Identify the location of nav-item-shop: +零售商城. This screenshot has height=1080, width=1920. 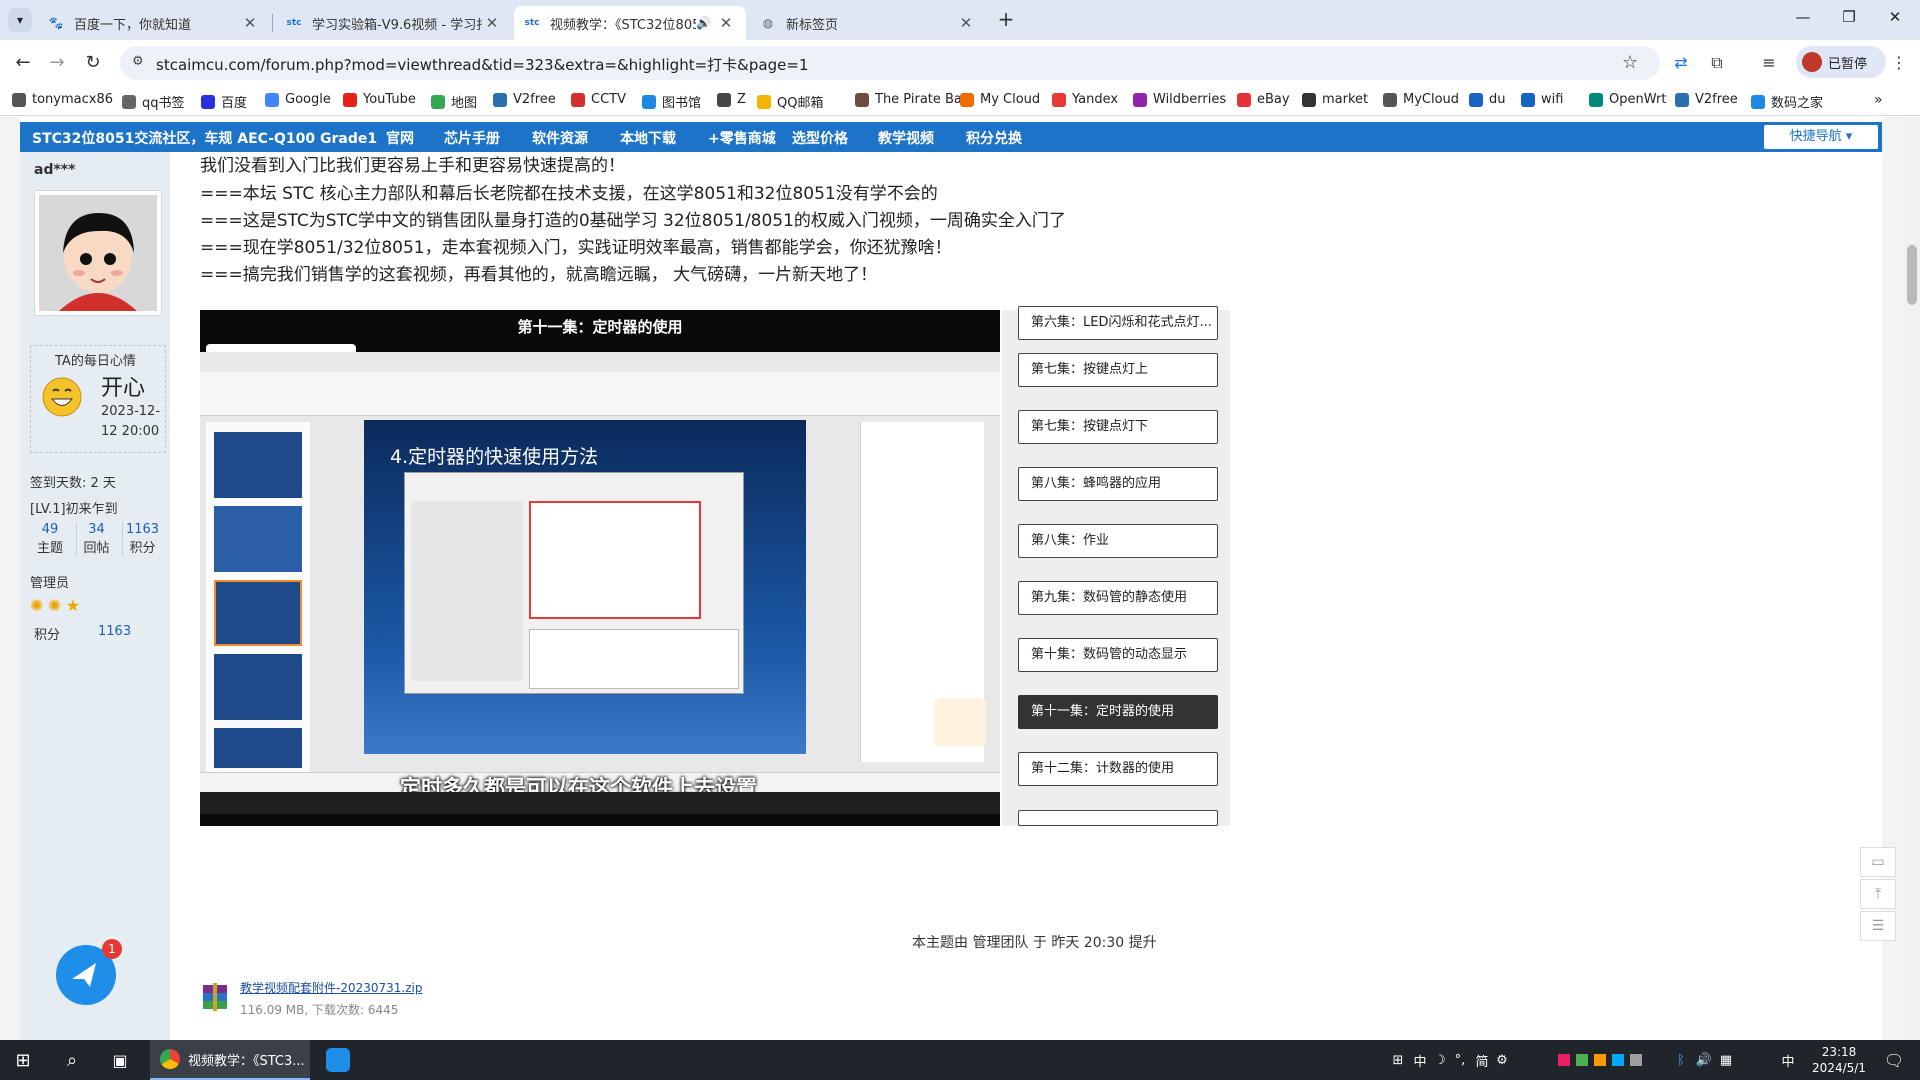
(742, 138).